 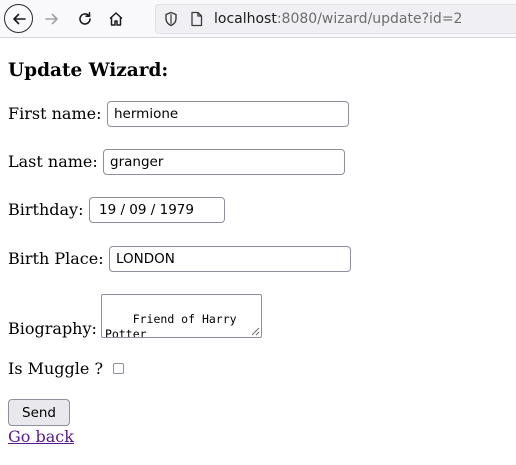 I want to click on is-muggle-label: Is Muggle ?, so click(x=56, y=368).